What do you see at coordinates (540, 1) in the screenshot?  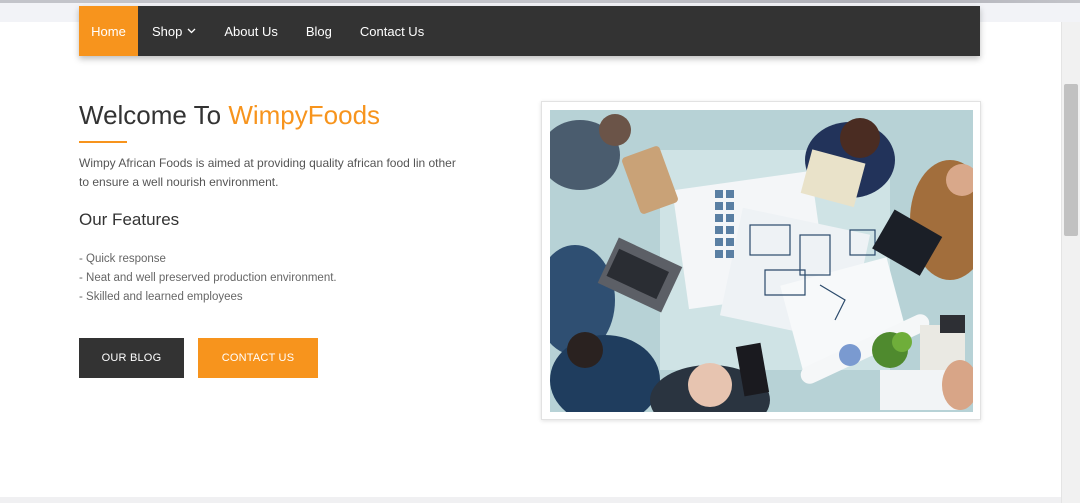 I see `top-divider` at bounding box center [540, 1].